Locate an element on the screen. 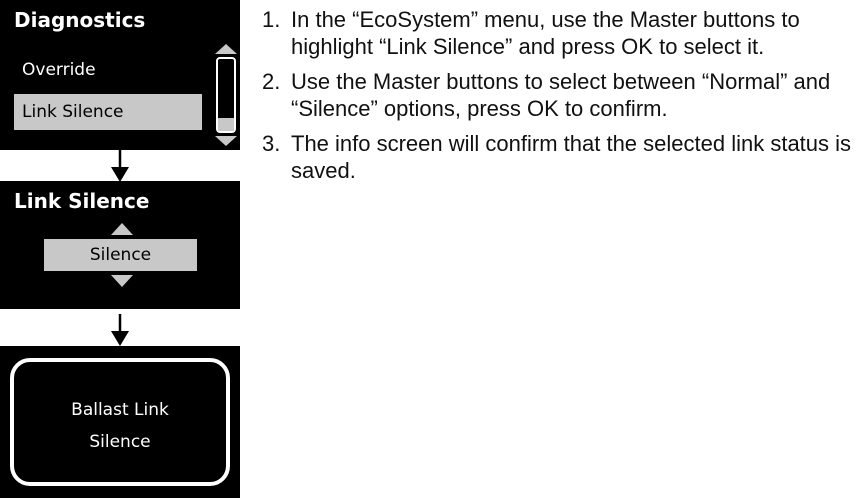 The width and height of the screenshot is (867, 498). link-silence-screen: Link Silence Silence is located at coordinates (120, 245).